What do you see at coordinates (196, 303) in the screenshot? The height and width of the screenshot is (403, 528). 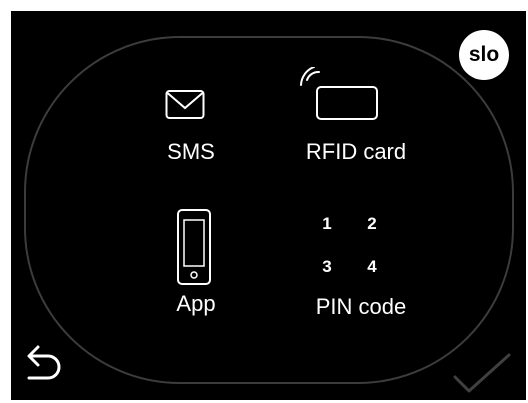 I see `app-label: App` at bounding box center [196, 303].